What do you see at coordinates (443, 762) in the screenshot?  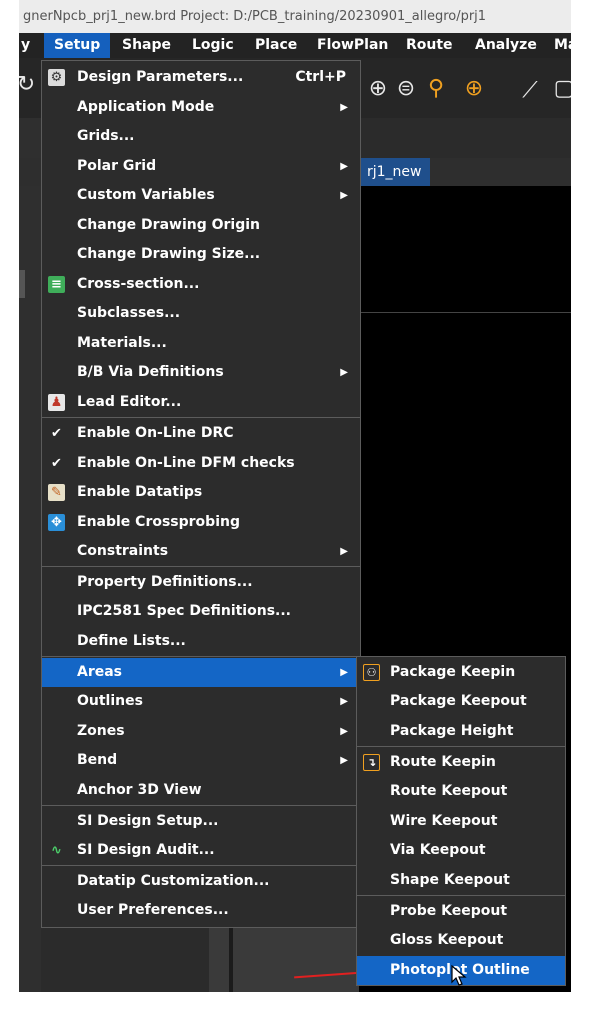 I see `submenu-item-label: Route Keepin` at bounding box center [443, 762].